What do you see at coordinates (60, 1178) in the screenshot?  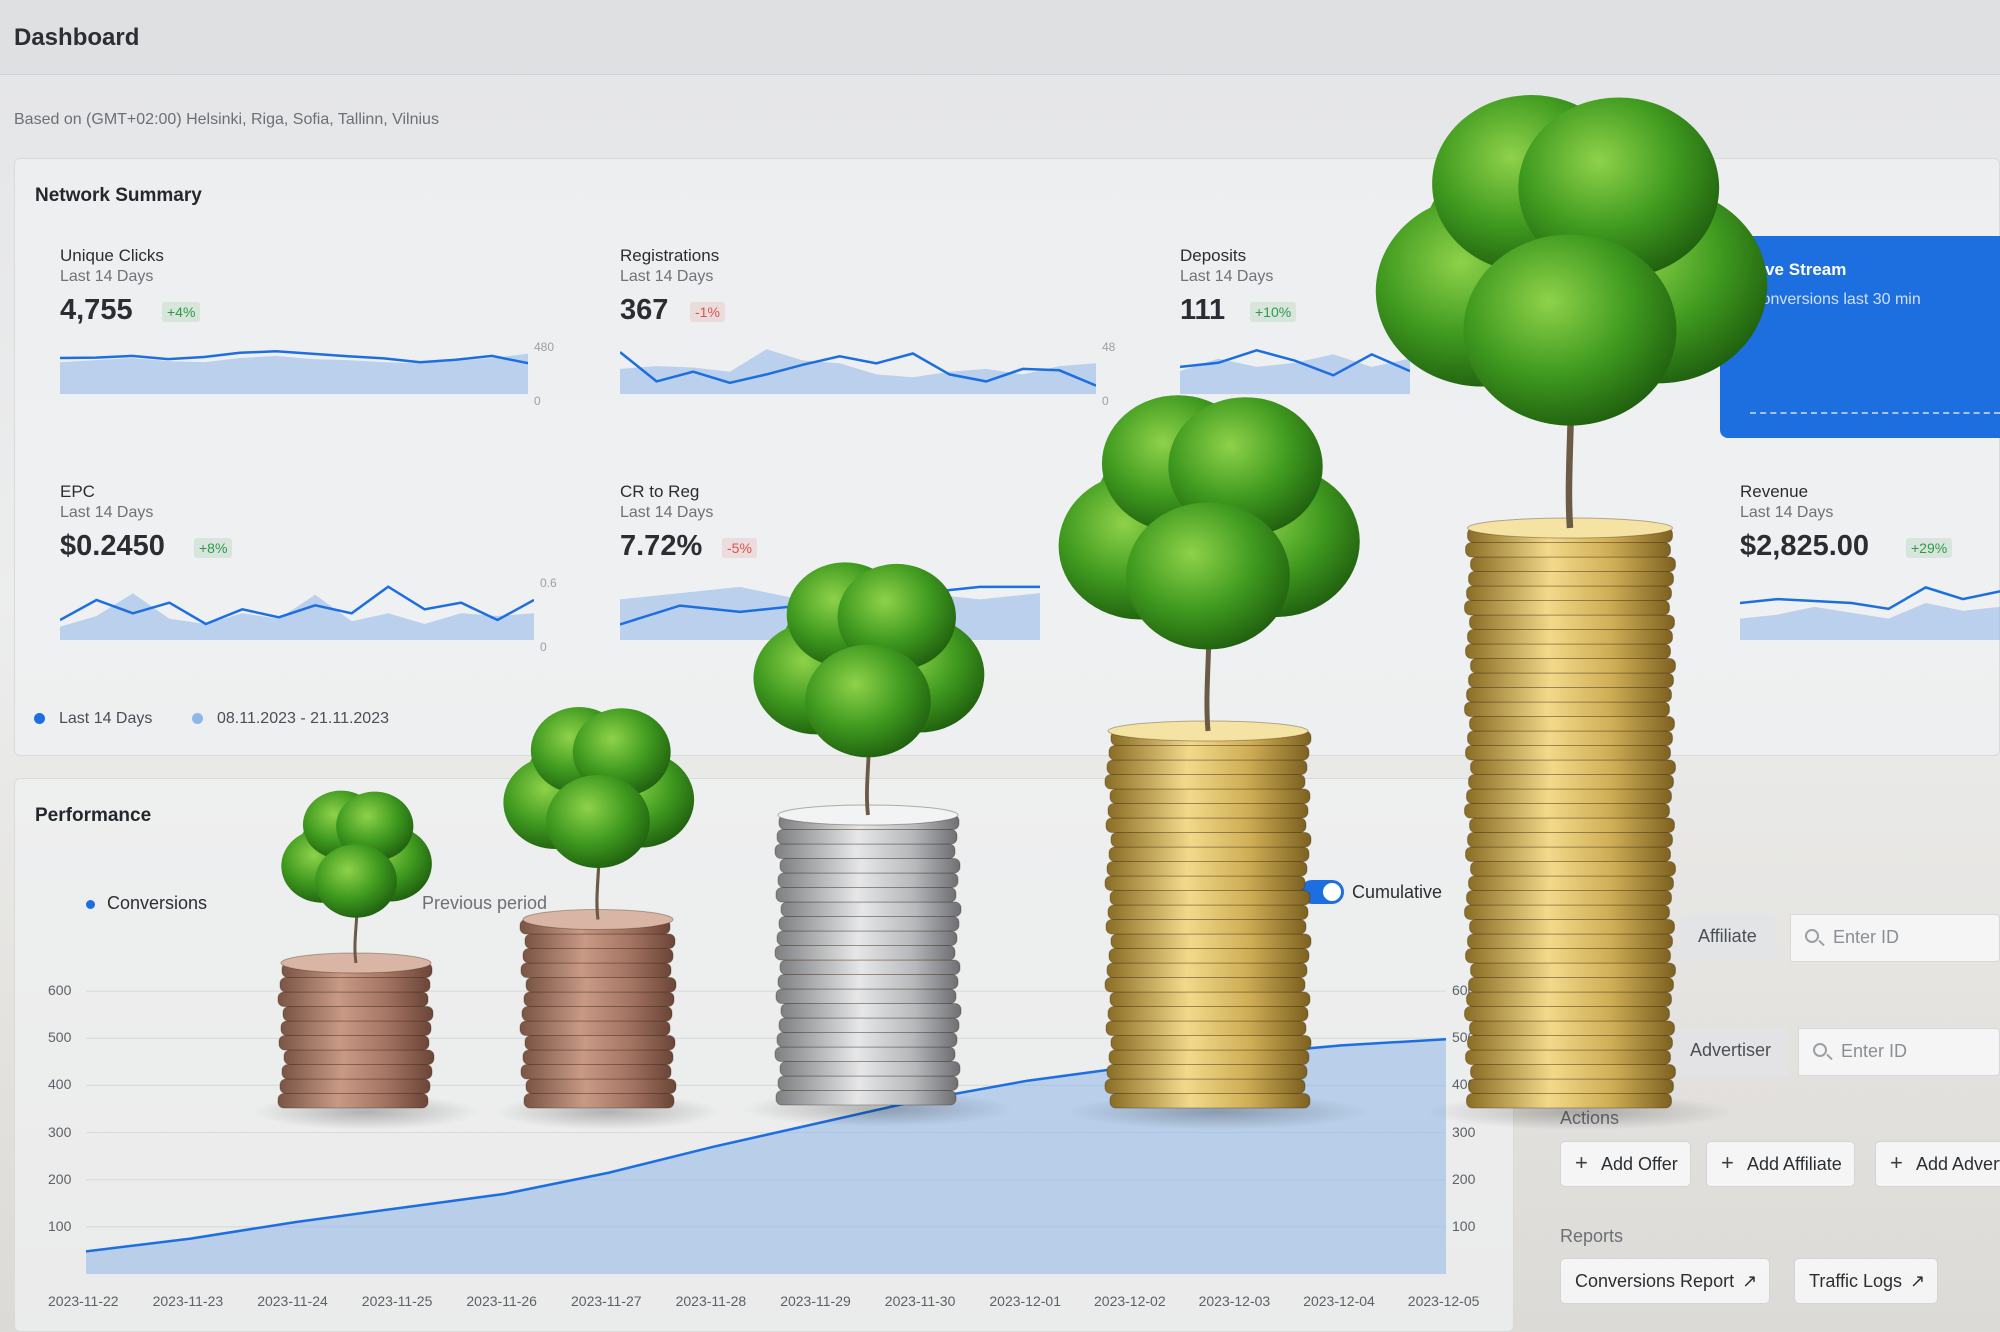 I see `y-axis-tick: 200` at bounding box center [60, 1178].